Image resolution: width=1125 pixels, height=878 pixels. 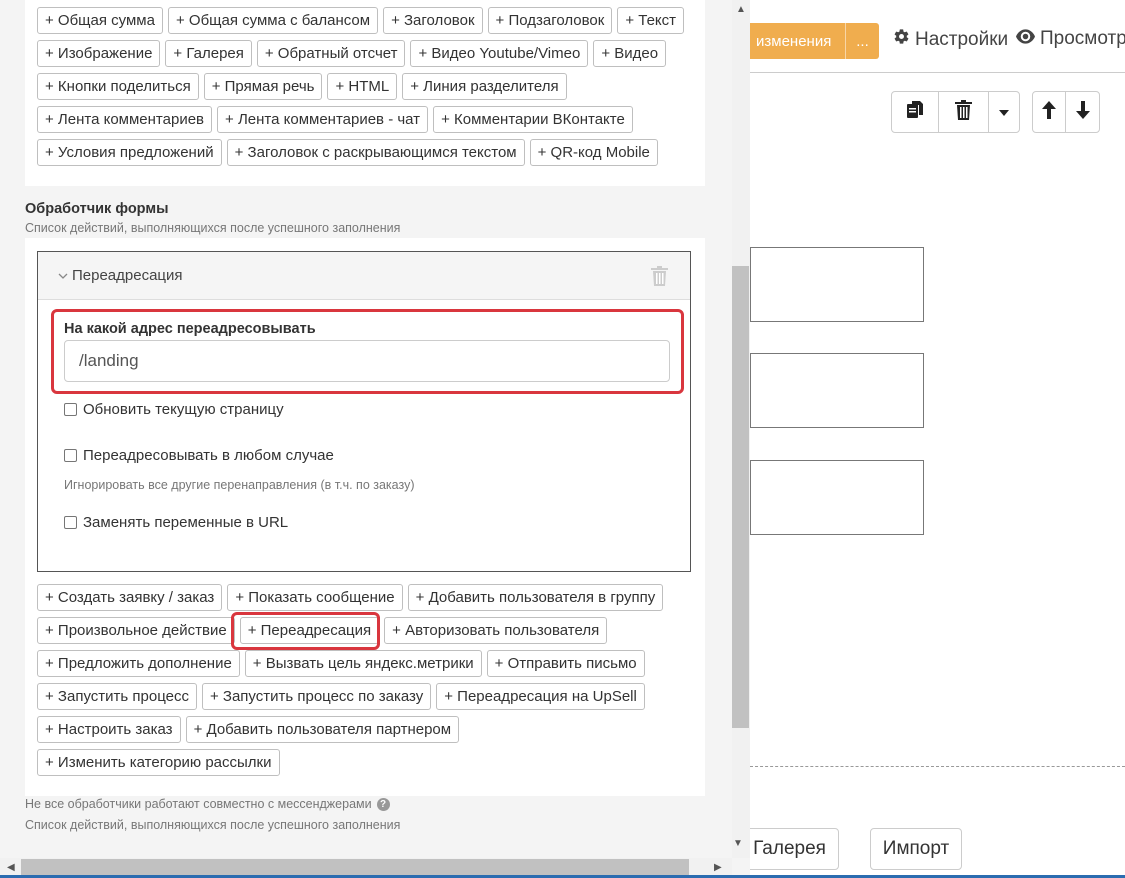 What do you see at coordinates (484, 86) in the screenshot?
I see `add-block-button: + Линия разделителя` at bounding box center [484, 86].